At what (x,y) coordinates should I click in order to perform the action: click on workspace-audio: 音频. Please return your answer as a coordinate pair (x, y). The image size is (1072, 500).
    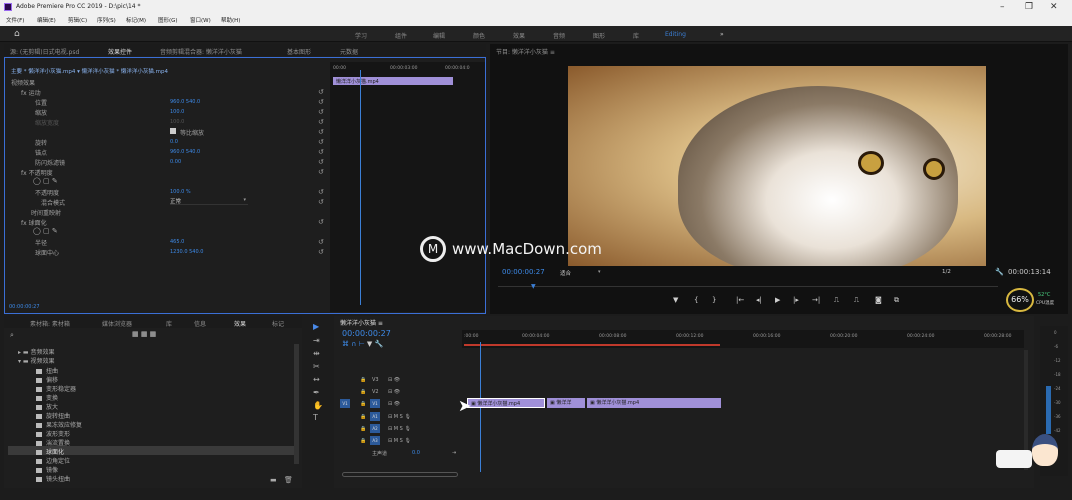
    Looking at the image, I should click on (559, 35).